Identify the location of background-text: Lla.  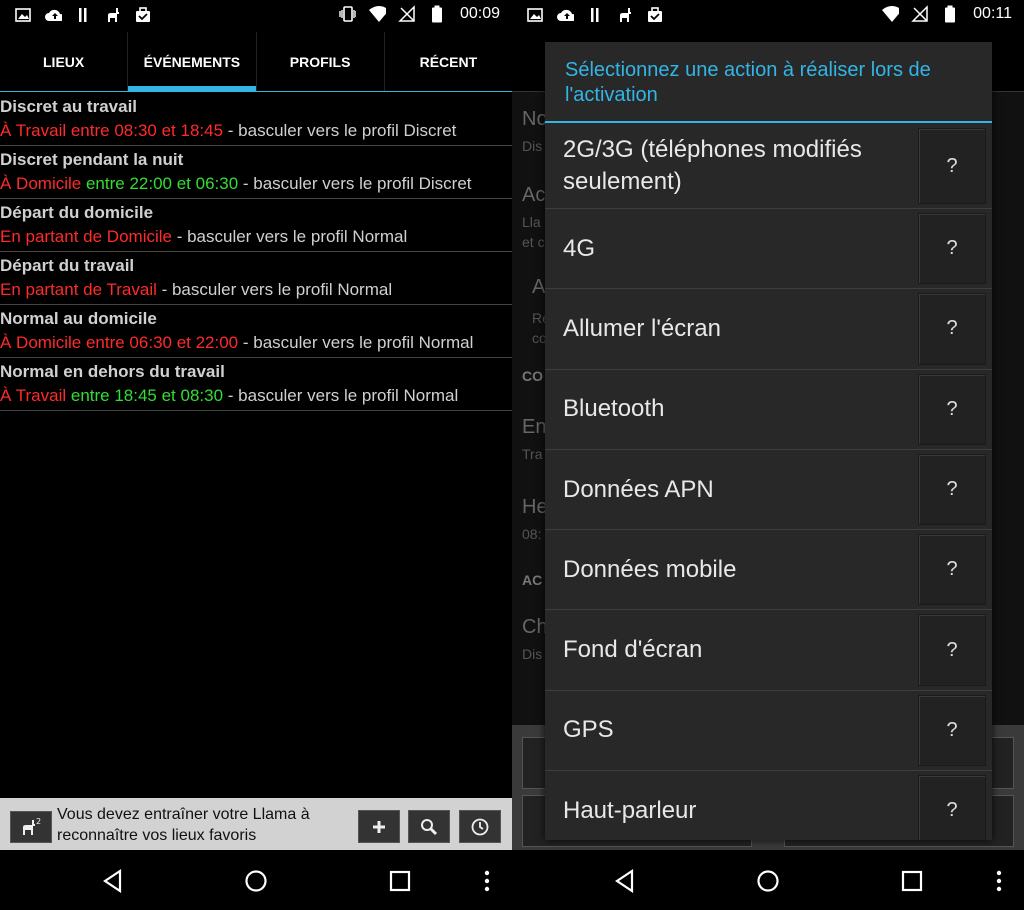
(531, 222).